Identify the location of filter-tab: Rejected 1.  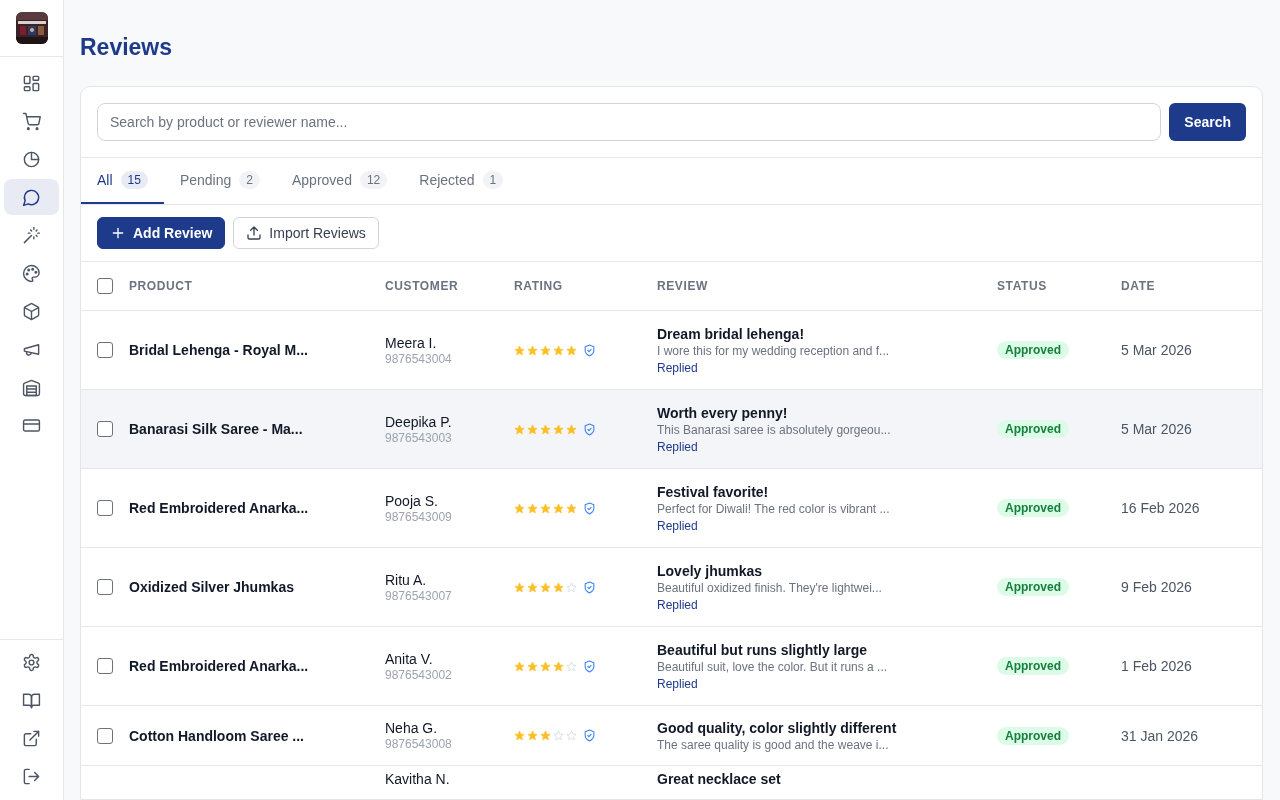
(461, 181).